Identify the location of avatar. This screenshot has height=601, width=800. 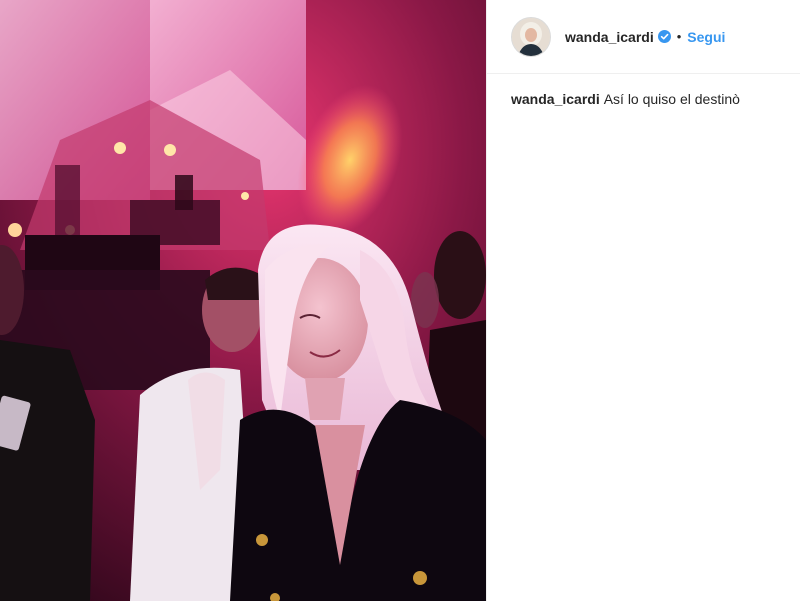
(531, 36).